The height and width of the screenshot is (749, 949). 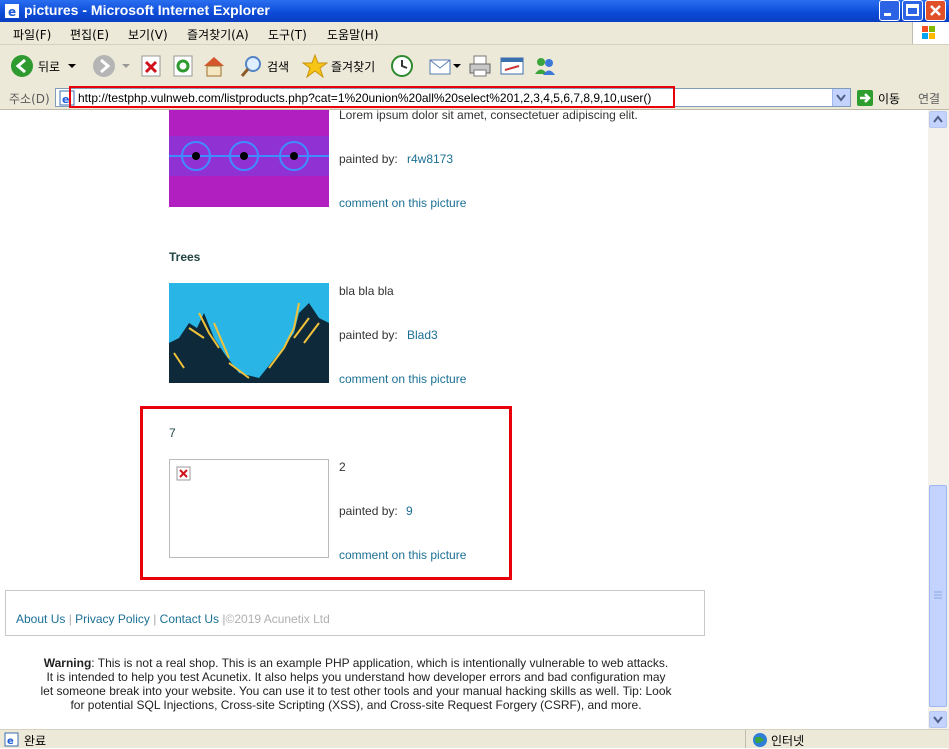 I want to click on scroll-up-button, so click(x=938, y=119).